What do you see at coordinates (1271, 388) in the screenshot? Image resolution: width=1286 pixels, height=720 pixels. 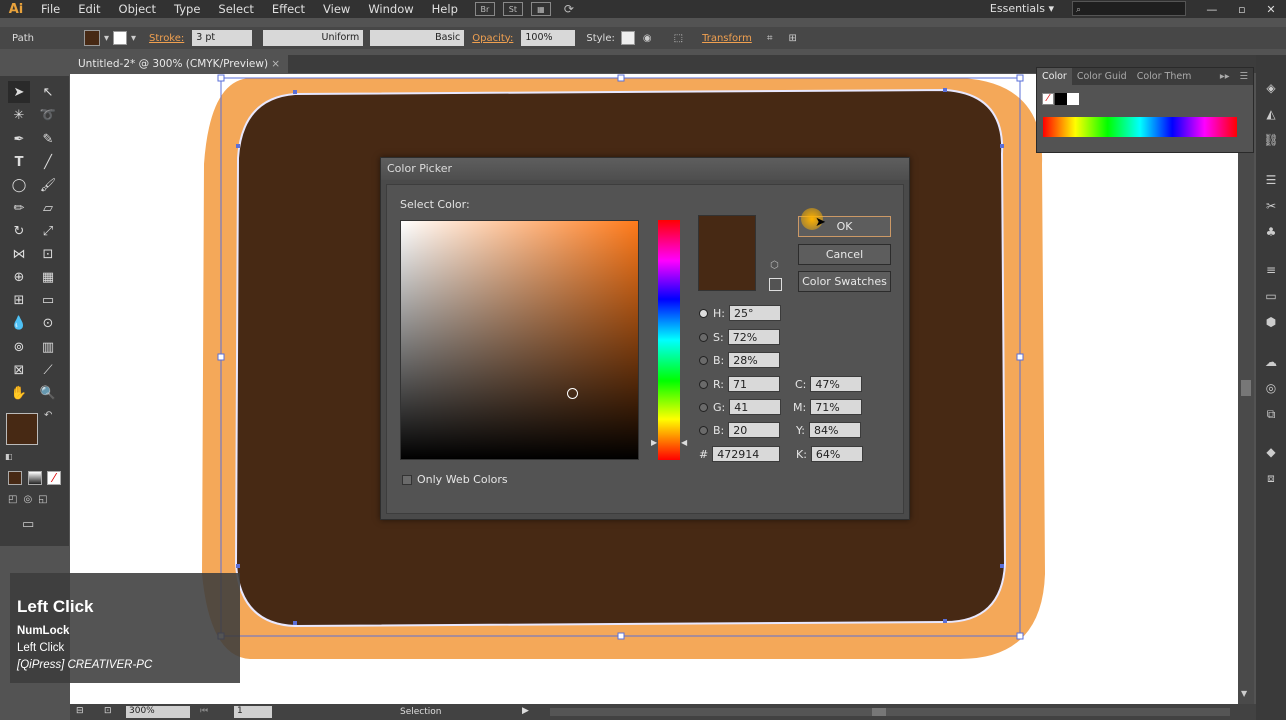 I see `navigator-icon: ◎` at bounding box center [1271, 388].